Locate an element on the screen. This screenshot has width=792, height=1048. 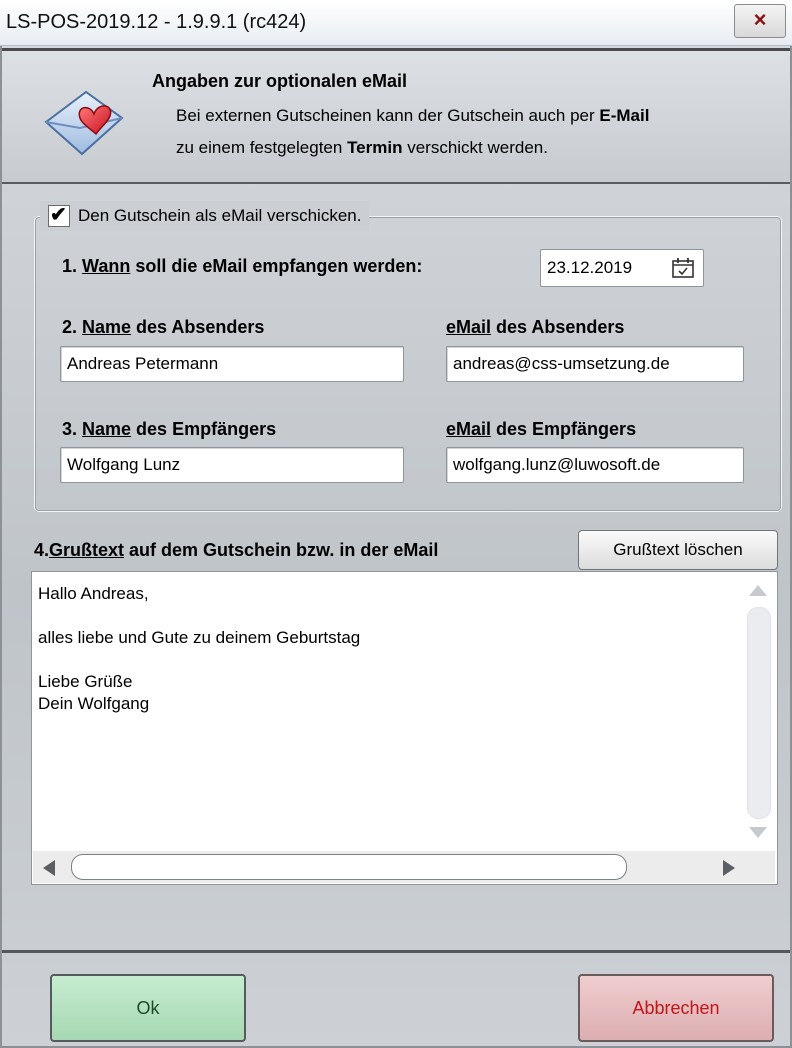
horizontal-scroll-thumb is located at coordinates (349, 867).